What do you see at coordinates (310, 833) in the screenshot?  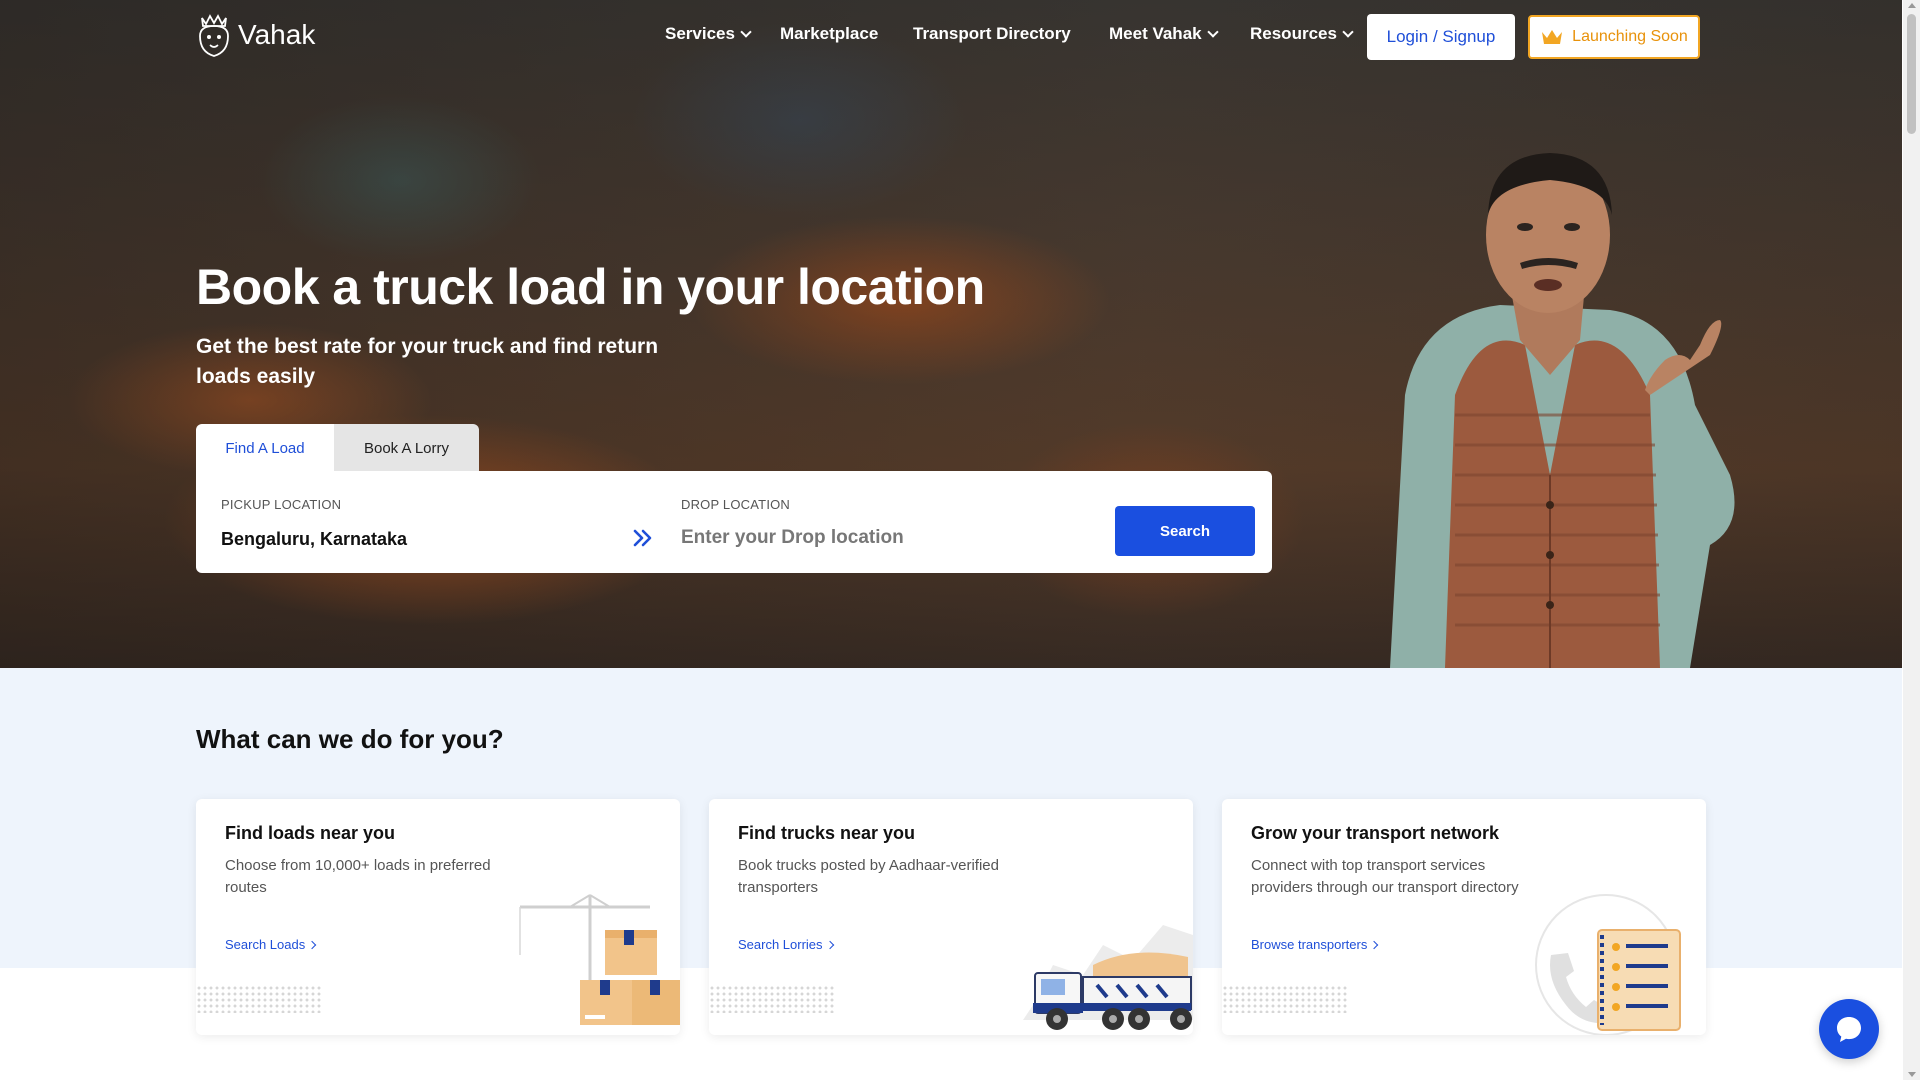 I see `card-title: Find loads near you` at bounding box center [310, 833].